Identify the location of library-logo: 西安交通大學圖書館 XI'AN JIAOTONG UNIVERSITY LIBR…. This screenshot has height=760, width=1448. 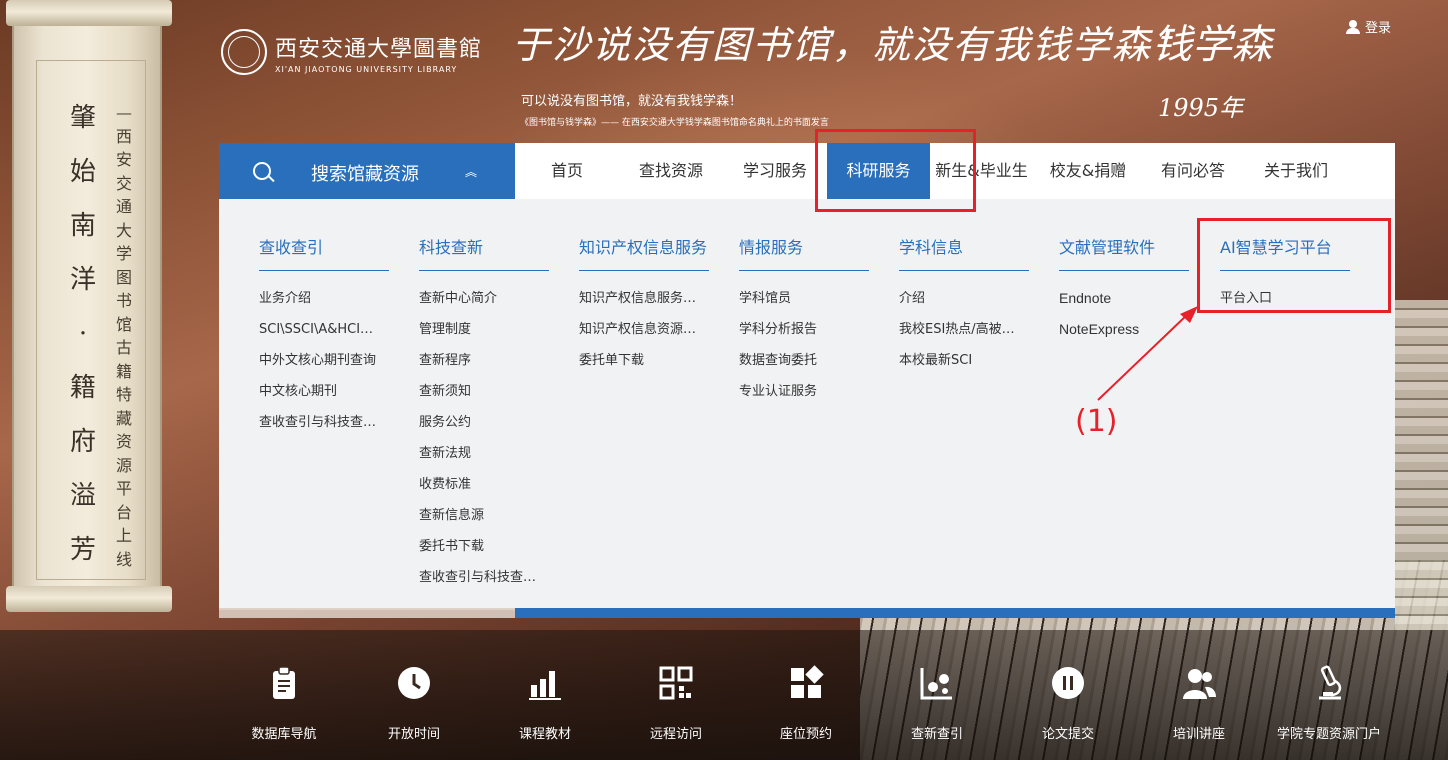
(352, 52).